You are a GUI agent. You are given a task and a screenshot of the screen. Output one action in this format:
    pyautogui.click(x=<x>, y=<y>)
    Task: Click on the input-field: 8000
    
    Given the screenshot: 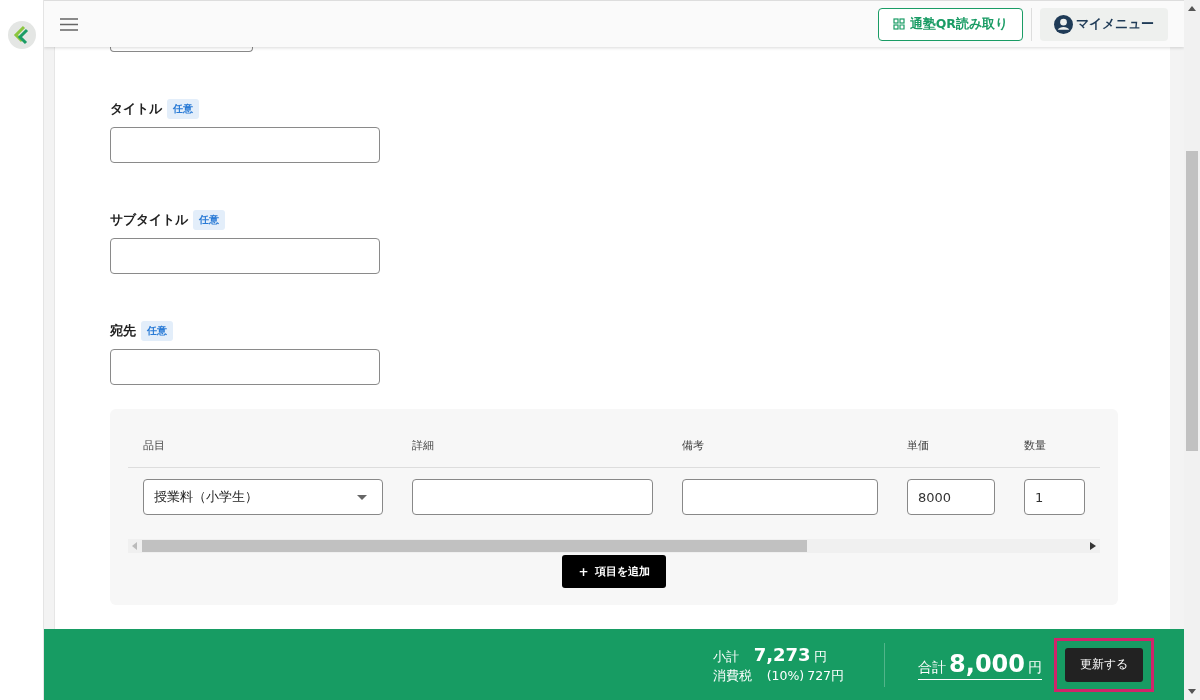 What is the action you would take?
    pyautogui.click(x=951, y=497)
    